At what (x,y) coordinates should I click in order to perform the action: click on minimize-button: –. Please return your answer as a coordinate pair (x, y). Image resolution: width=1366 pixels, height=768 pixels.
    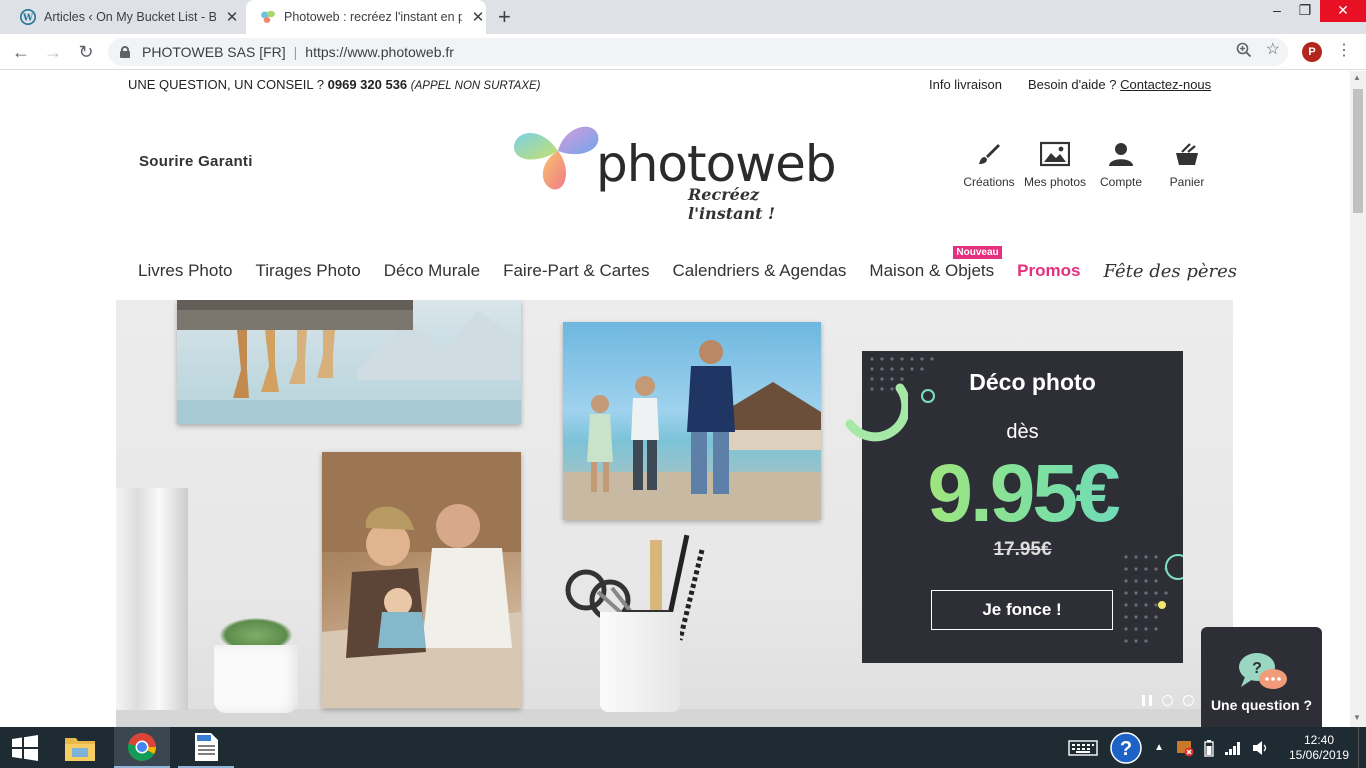
    Looking at the image, I should click on (1277, 11).